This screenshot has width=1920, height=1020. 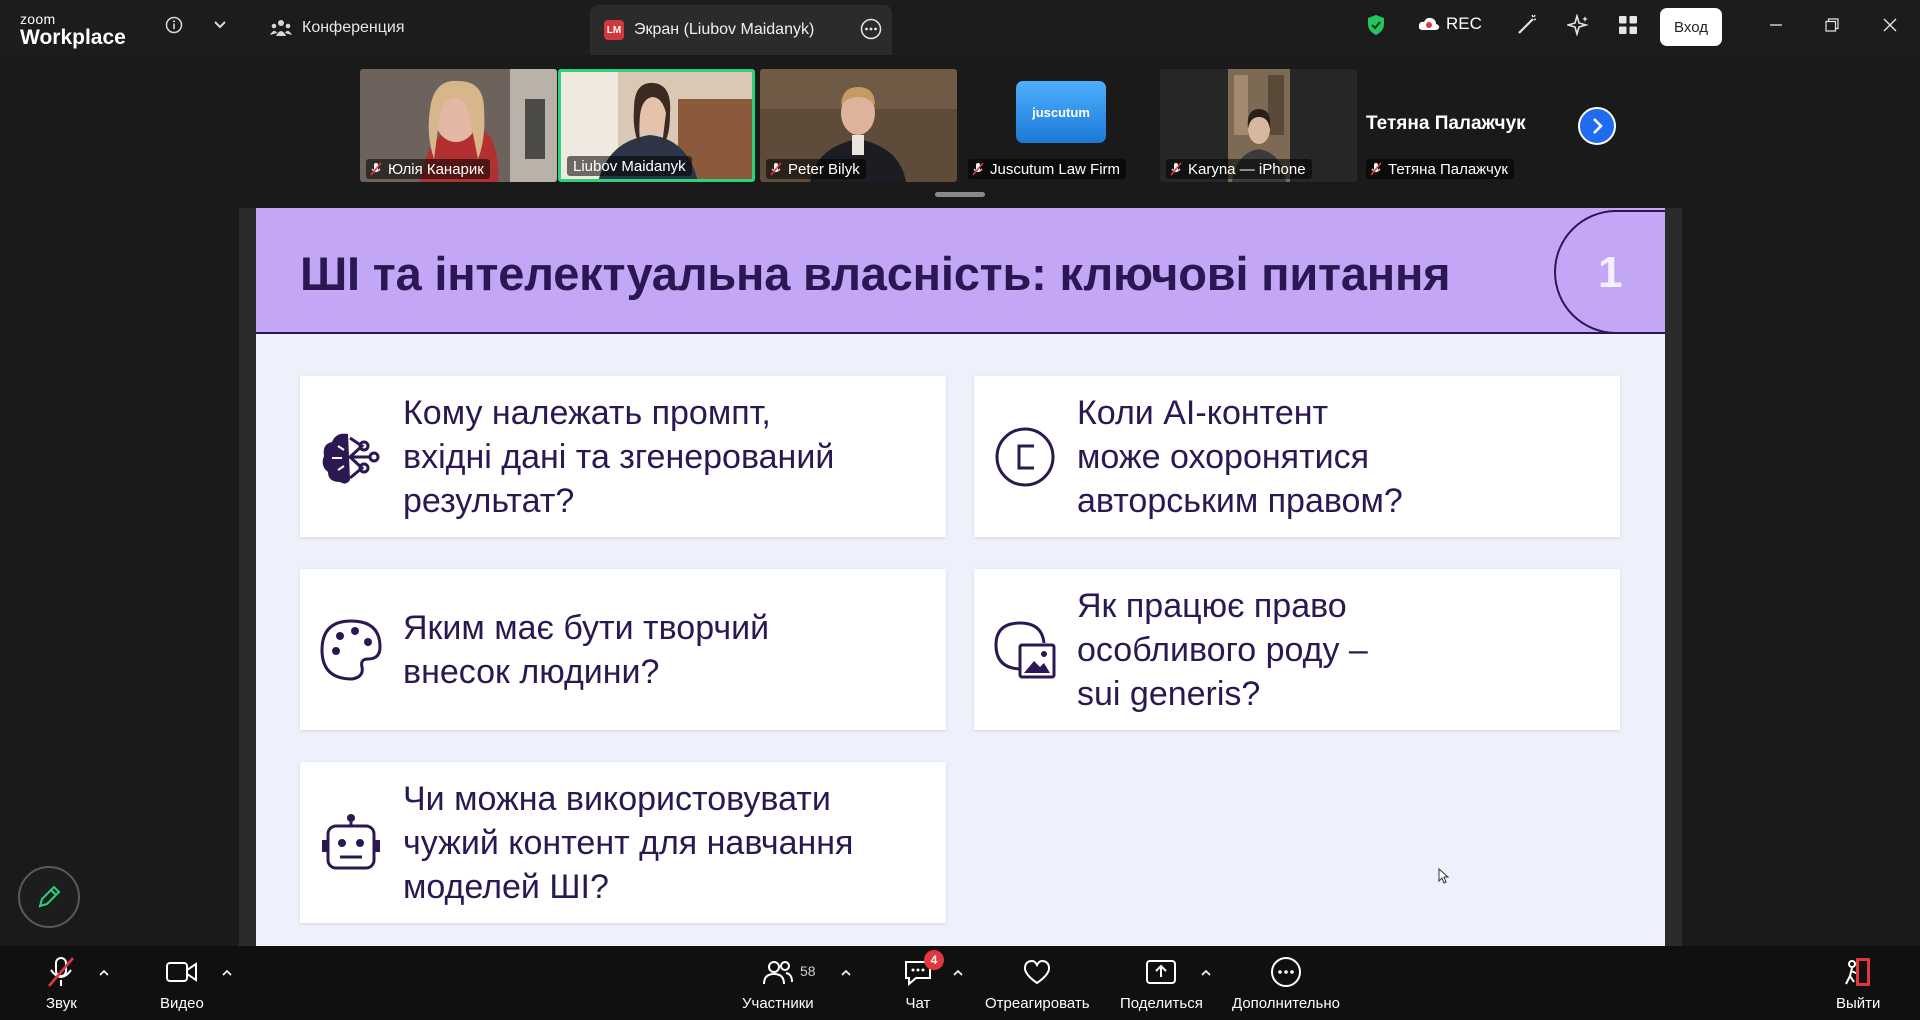 I want to click on question-line: Чи можна використовувати, so click(x=617, y=798).